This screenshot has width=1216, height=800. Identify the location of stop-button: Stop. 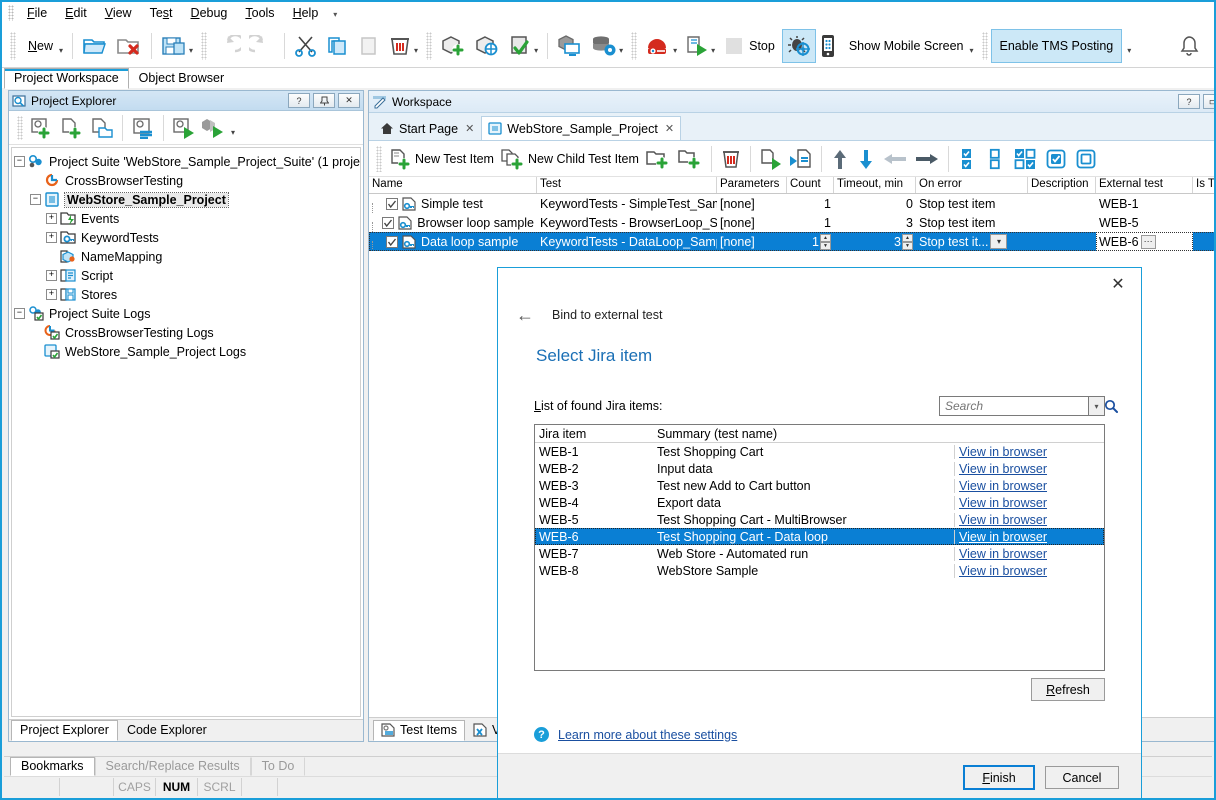
(751, 46).